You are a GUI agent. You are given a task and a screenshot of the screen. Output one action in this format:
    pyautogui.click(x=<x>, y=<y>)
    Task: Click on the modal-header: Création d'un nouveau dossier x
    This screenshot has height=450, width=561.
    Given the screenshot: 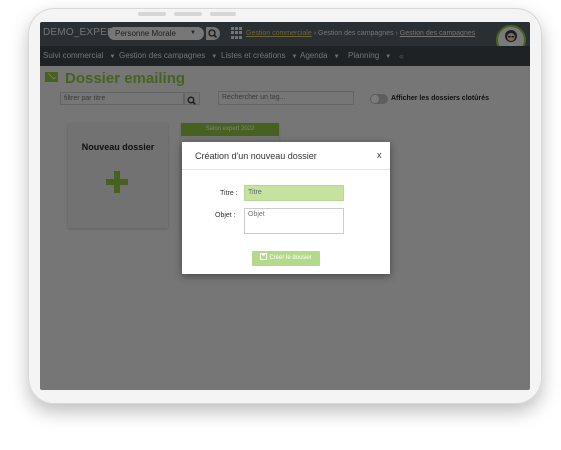 What is the action you would take?
    pyautogui.click(x=286, y=156)
    